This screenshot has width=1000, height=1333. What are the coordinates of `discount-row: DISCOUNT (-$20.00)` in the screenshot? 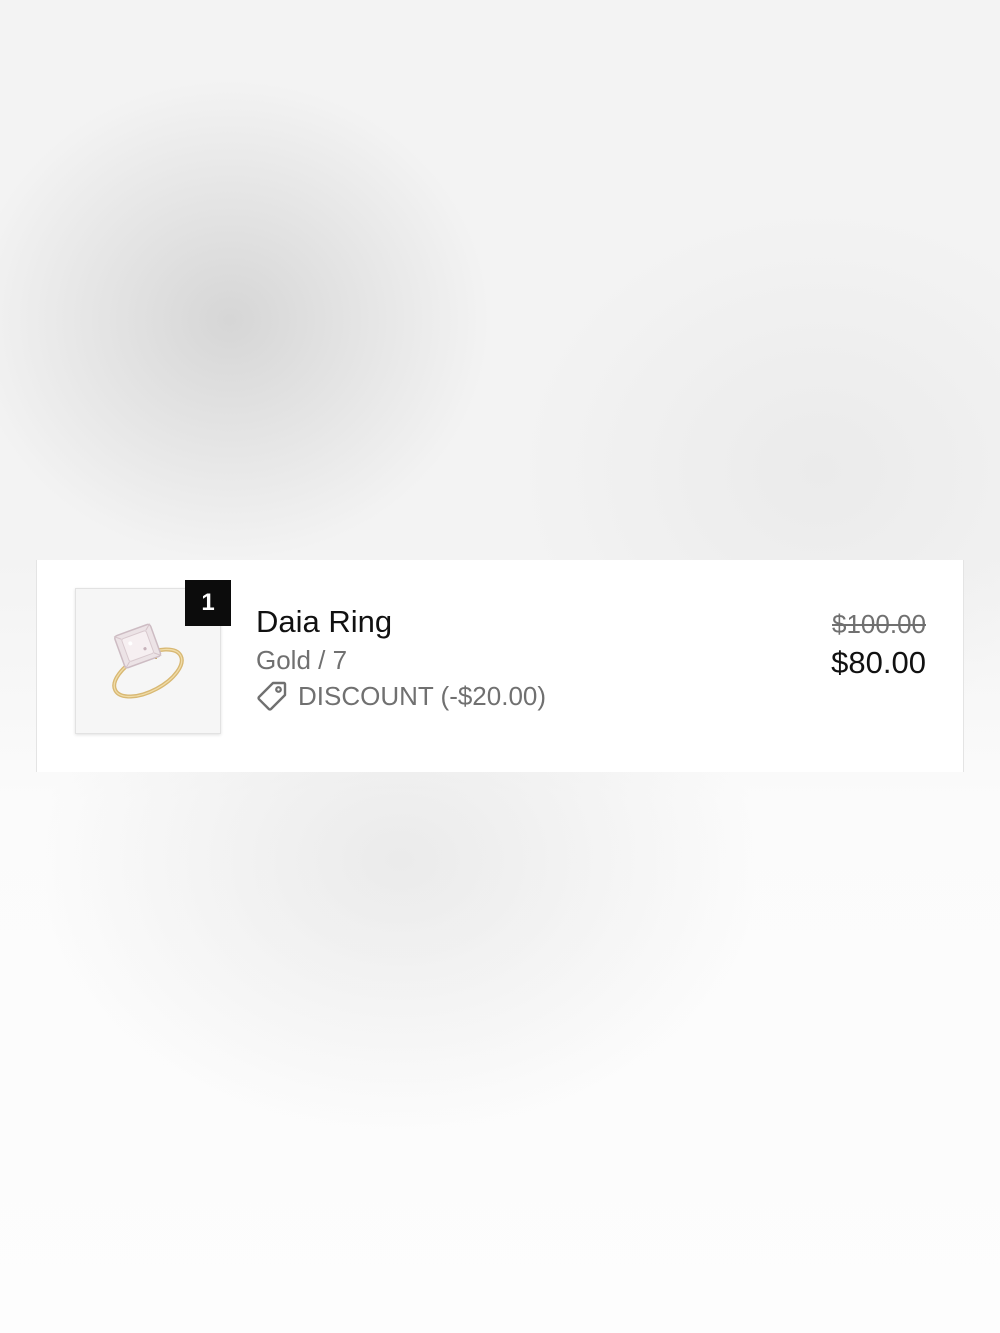 It's located at (401, 696).